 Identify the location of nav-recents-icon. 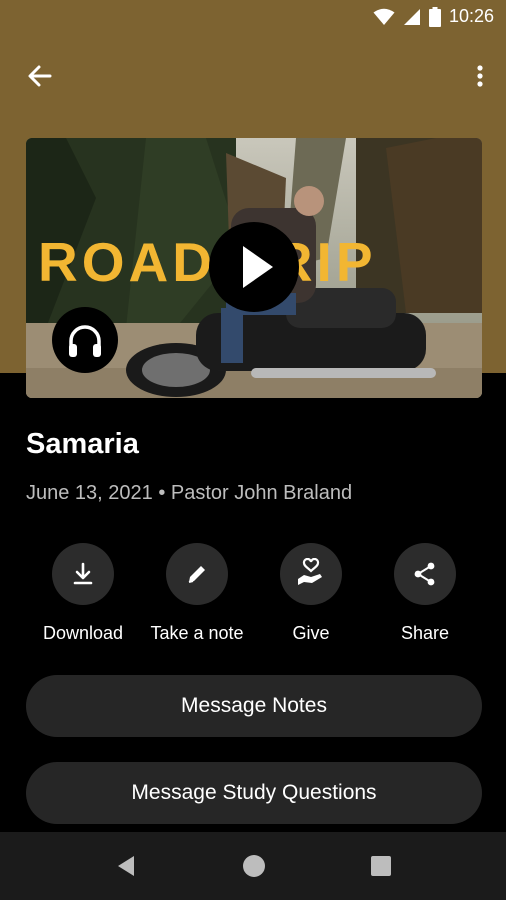
(381, 866).